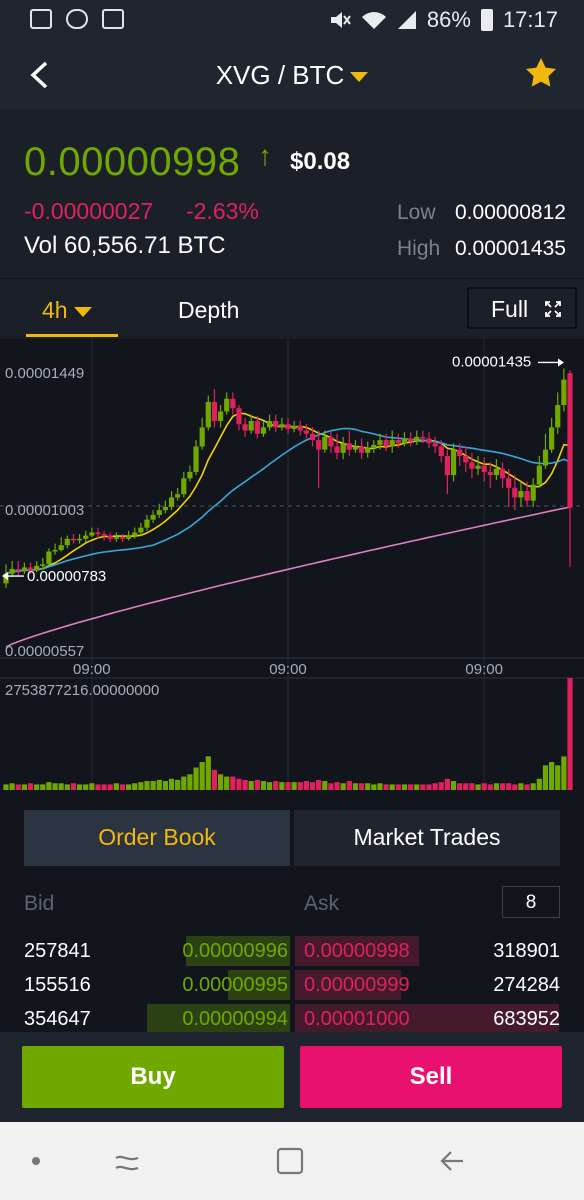 The image size is (584, 1200). What do you see at coordinates (292, 75) in the screenshot?
I see `pair-selector: XVG / BTC` at bounding box center [292, 75].